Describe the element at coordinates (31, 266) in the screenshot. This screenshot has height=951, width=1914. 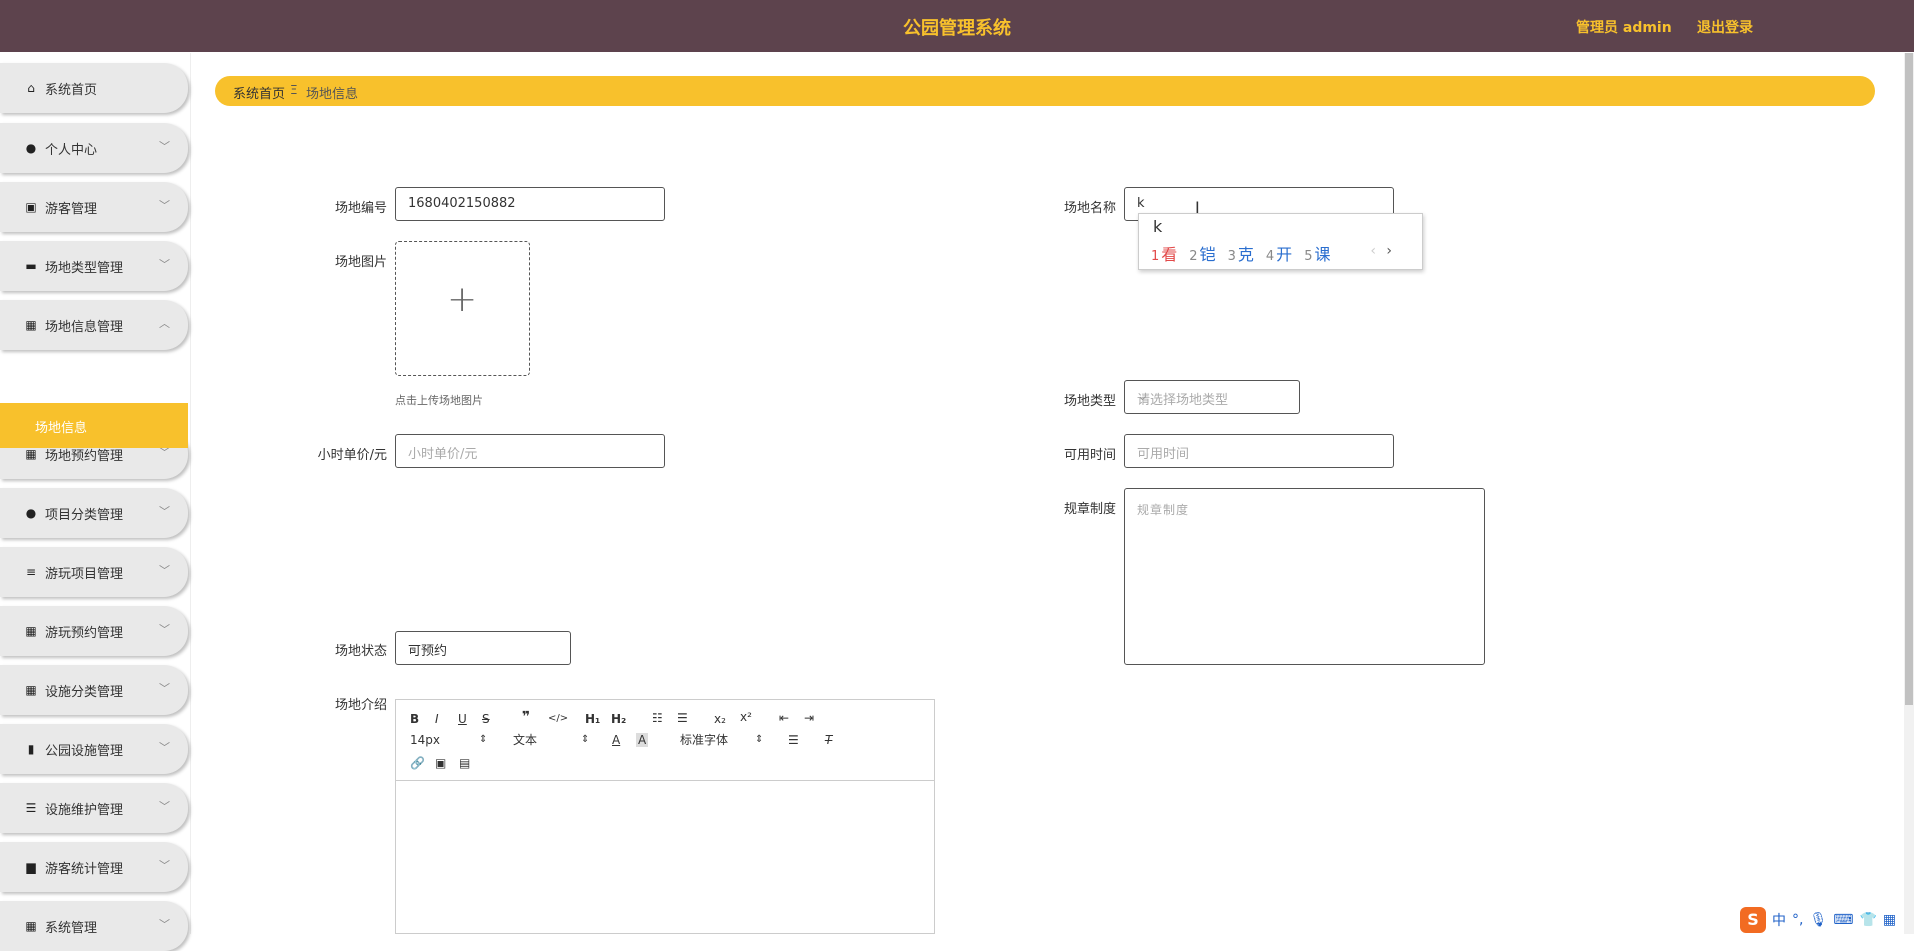
I see `monitor-icon: ▬` at that location.